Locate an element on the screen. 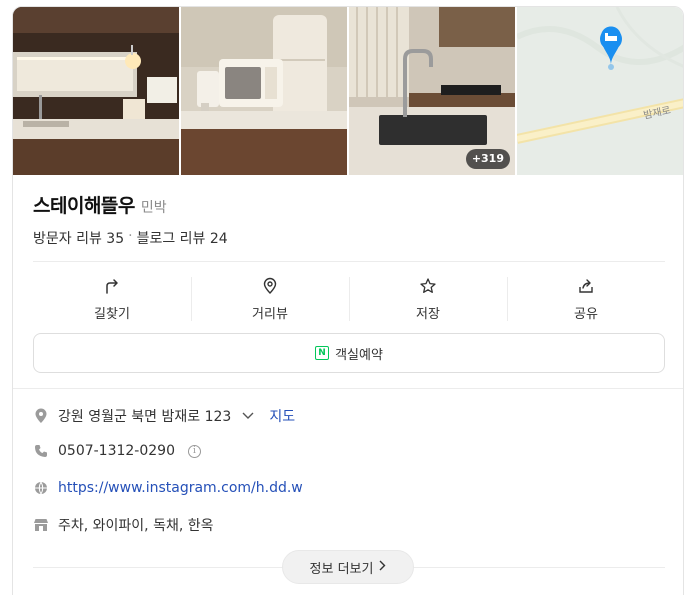  photo-kitchen-wide is located at coordinates (96, 91).